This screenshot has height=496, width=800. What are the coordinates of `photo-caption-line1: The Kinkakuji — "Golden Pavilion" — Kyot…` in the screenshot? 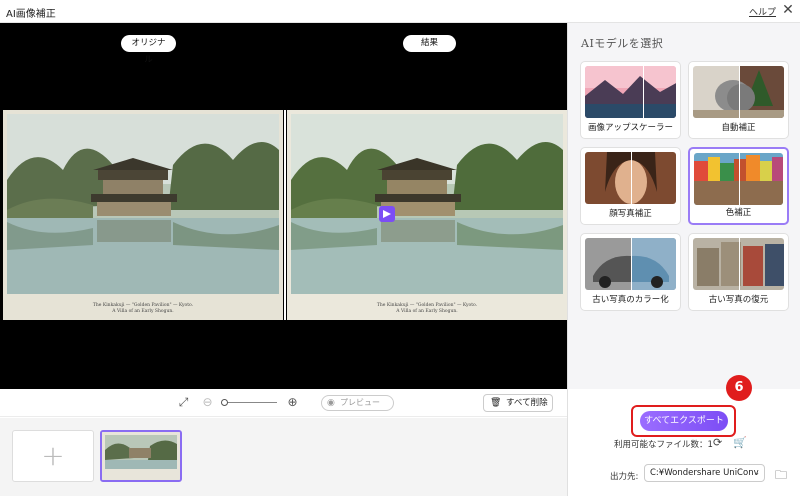 It's located at (143, 305).